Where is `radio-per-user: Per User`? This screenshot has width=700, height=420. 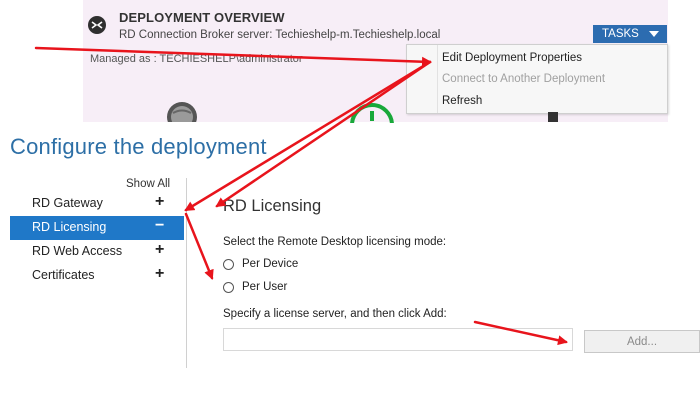 radio-per-user: Per User is located at coordinates (255, 287).